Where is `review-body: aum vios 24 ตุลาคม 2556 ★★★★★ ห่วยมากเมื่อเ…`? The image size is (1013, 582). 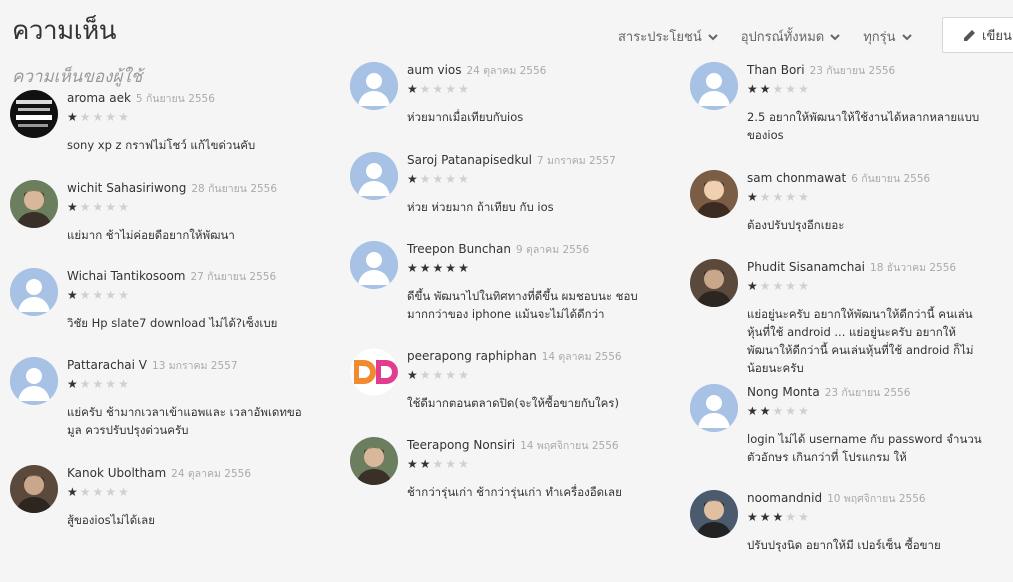 review-body: aum vios 24 ตุลาคม 2556 ★★★★★ ห่วยมากเมื่อเ… is located at coordinates (527, 94).